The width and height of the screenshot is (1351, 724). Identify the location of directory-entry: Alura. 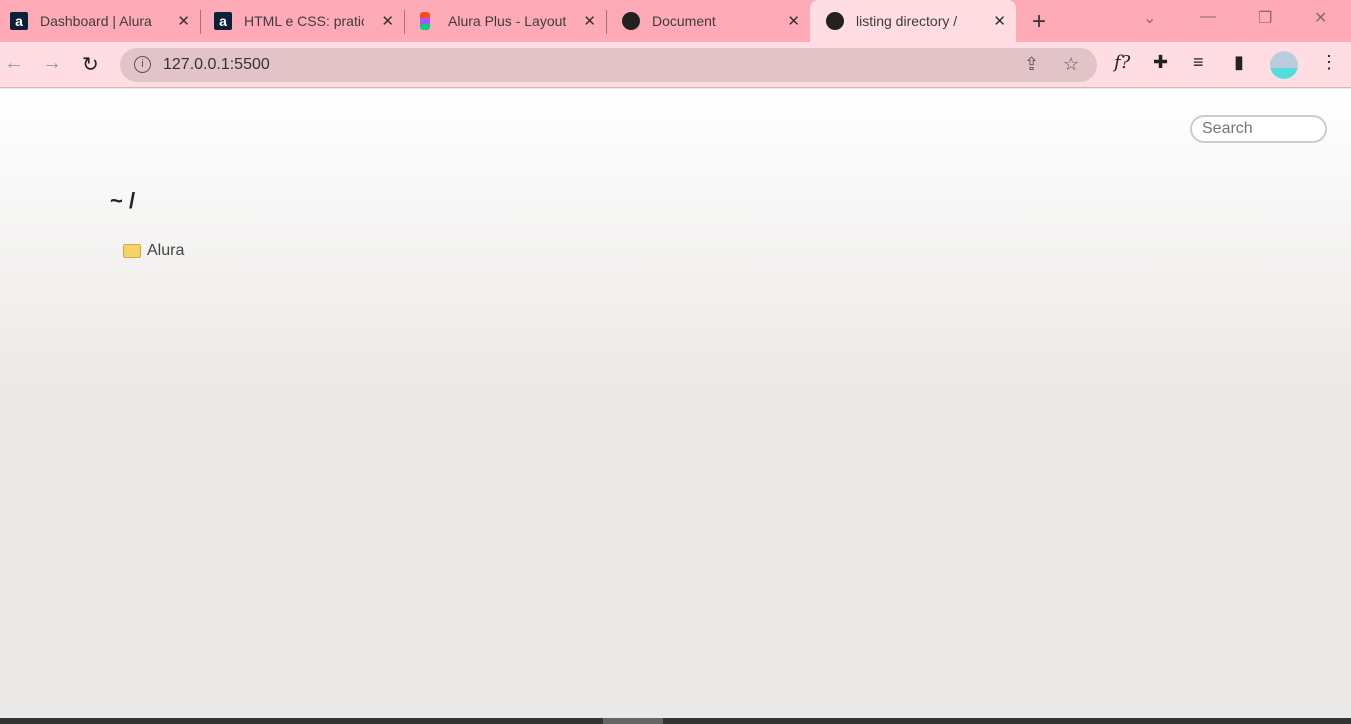
(153, 251).